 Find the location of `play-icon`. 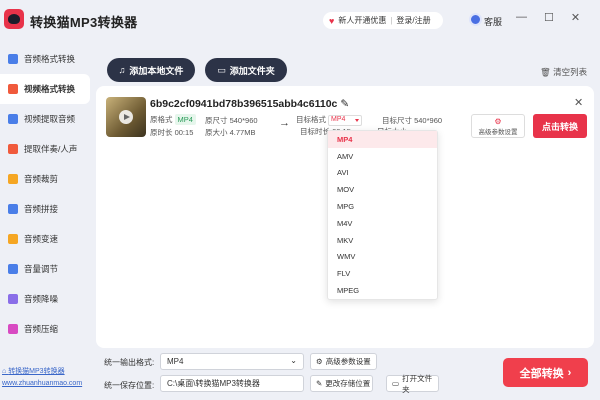

play-icon is located at coordinates (126, 117).